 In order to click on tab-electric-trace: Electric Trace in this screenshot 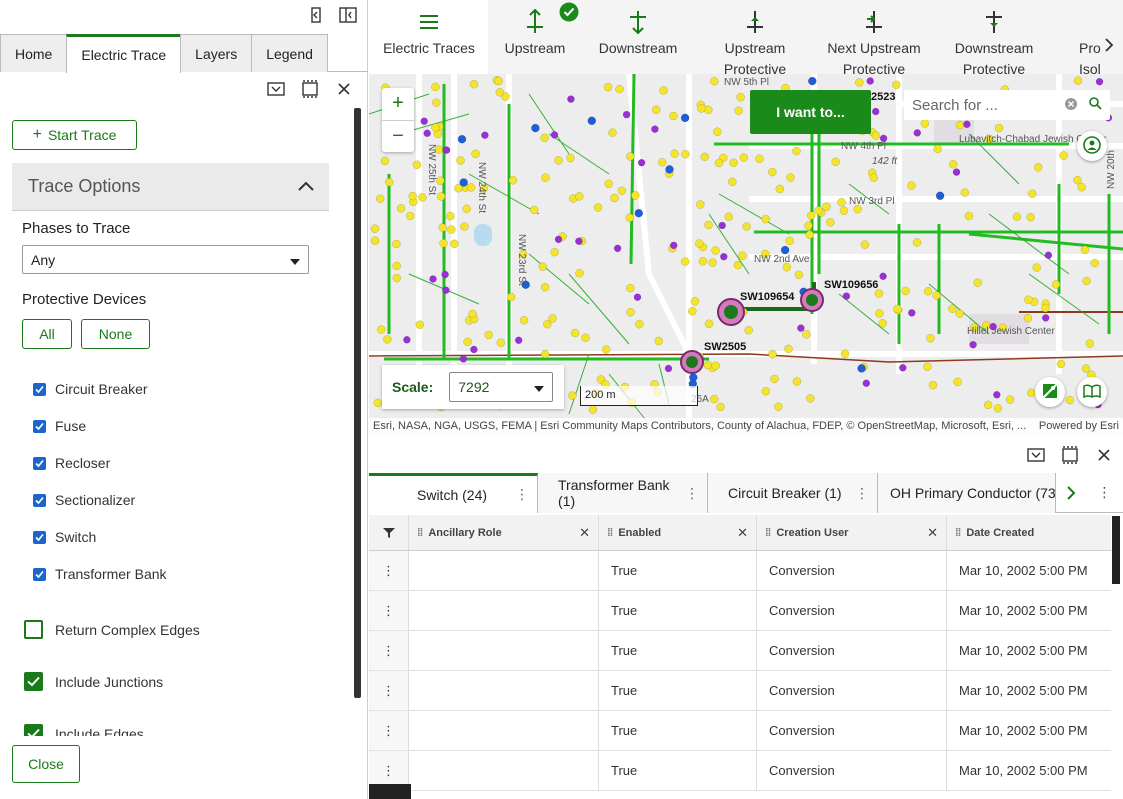, I will do `click(124, 53)`.